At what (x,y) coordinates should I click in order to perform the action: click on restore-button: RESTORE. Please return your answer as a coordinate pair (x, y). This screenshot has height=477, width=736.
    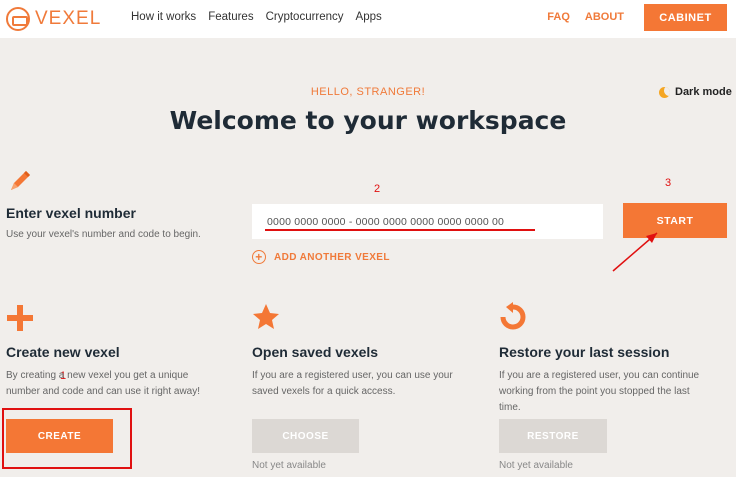
    Looking at the image, I should click on (553, 436).